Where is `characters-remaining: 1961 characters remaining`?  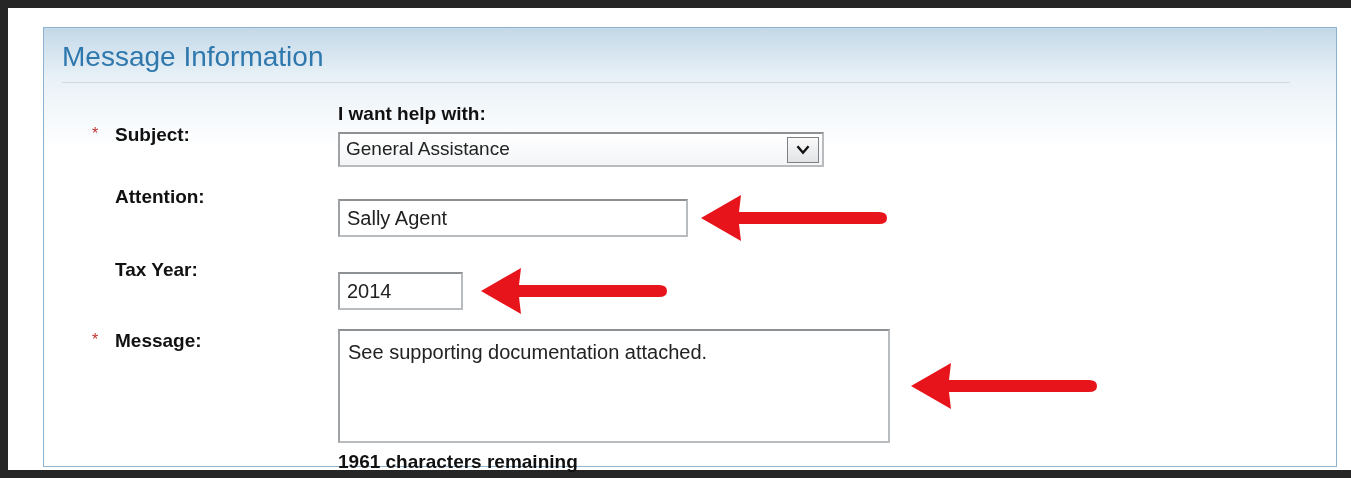 characters-remaining: 1961 characters remaining is located at coordinates (458, 462).